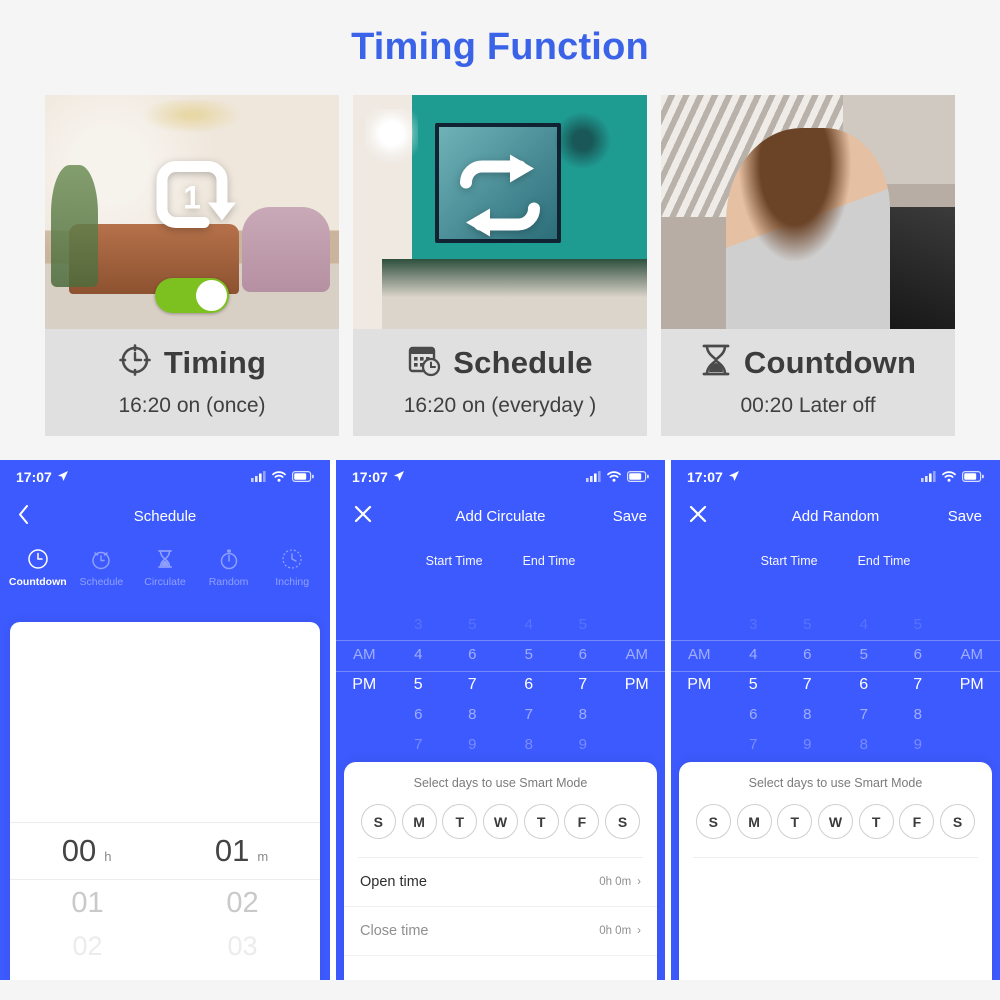 Image resolution: width=1000 pixels, height=1000 pixels. I want to click on clock-timer-icon, so click(135, 362).